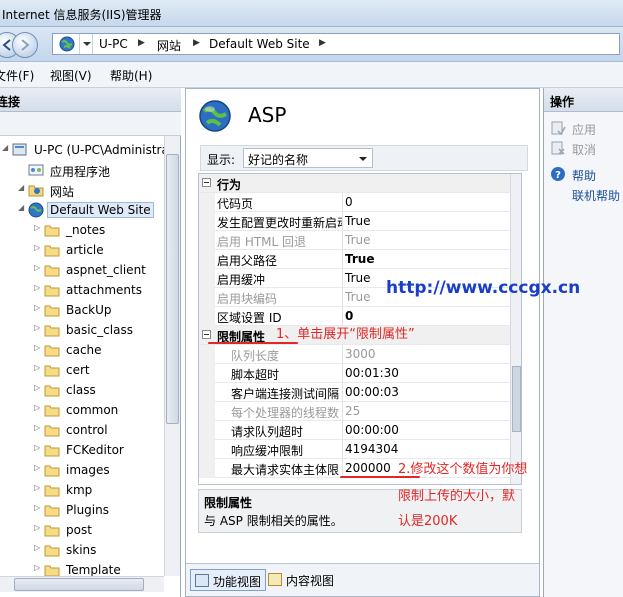  What do you see at coordinates (221, 160) in the screenshot?
I see `display-label: 显示:` at bounding box center [221, 160].